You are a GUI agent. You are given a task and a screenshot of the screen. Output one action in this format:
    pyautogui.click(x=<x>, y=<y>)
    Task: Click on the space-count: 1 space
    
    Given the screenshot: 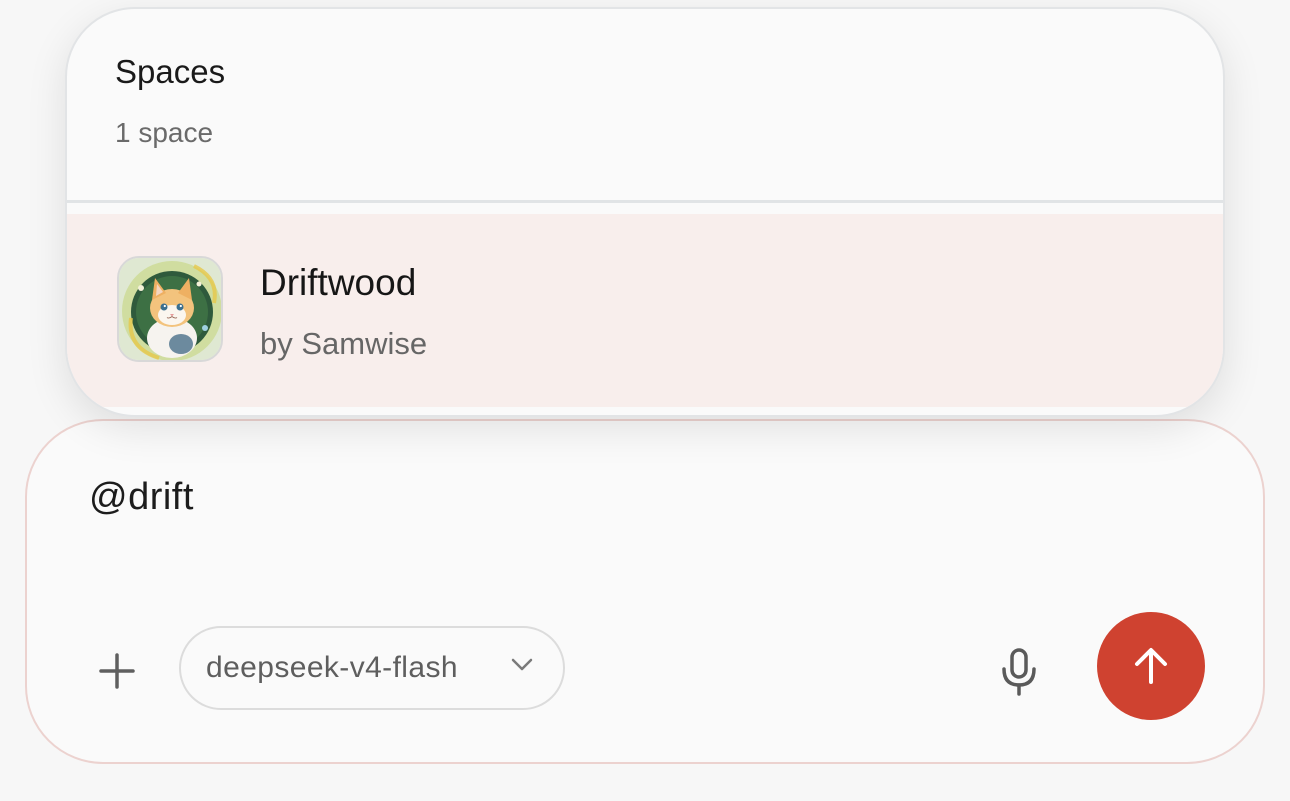 What is the action you would take?
    pyautogui.click(x=164, y=132)
    